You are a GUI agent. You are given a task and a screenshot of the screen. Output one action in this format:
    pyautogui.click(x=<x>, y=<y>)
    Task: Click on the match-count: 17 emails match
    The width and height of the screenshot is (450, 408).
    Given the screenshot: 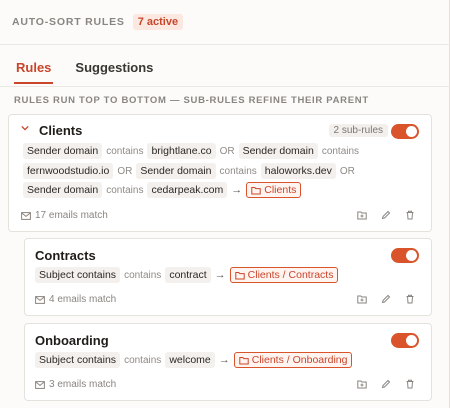 What is the action you would take?
    pyautogui.click(x=64, y=215)
    